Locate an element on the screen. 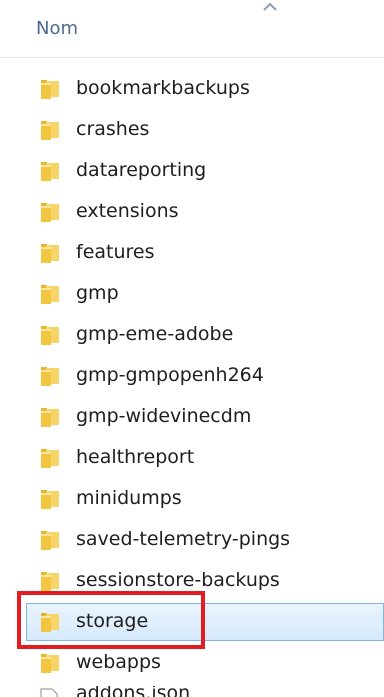 This screenshot has height=697, width=384. folder-row-minidumps: minidumps is located at coordinates (192, 498).